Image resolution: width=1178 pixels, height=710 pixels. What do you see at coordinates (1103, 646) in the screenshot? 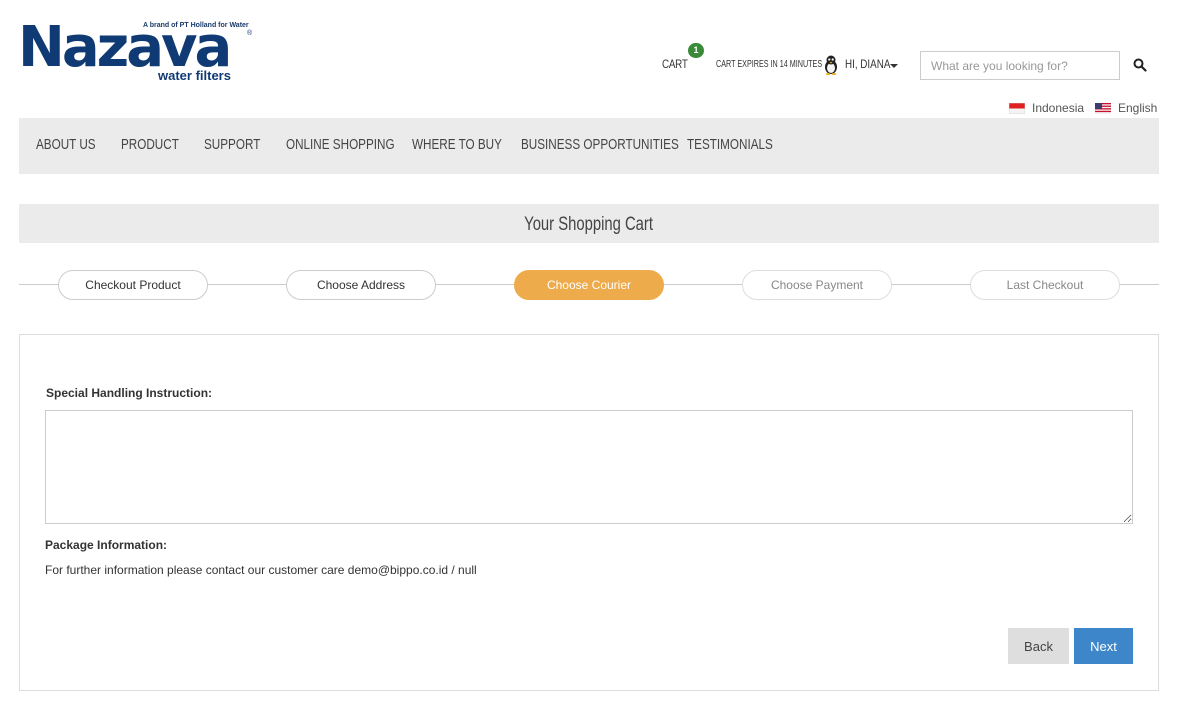
I see `next-button: Next` at bounding box center [1103, 646].